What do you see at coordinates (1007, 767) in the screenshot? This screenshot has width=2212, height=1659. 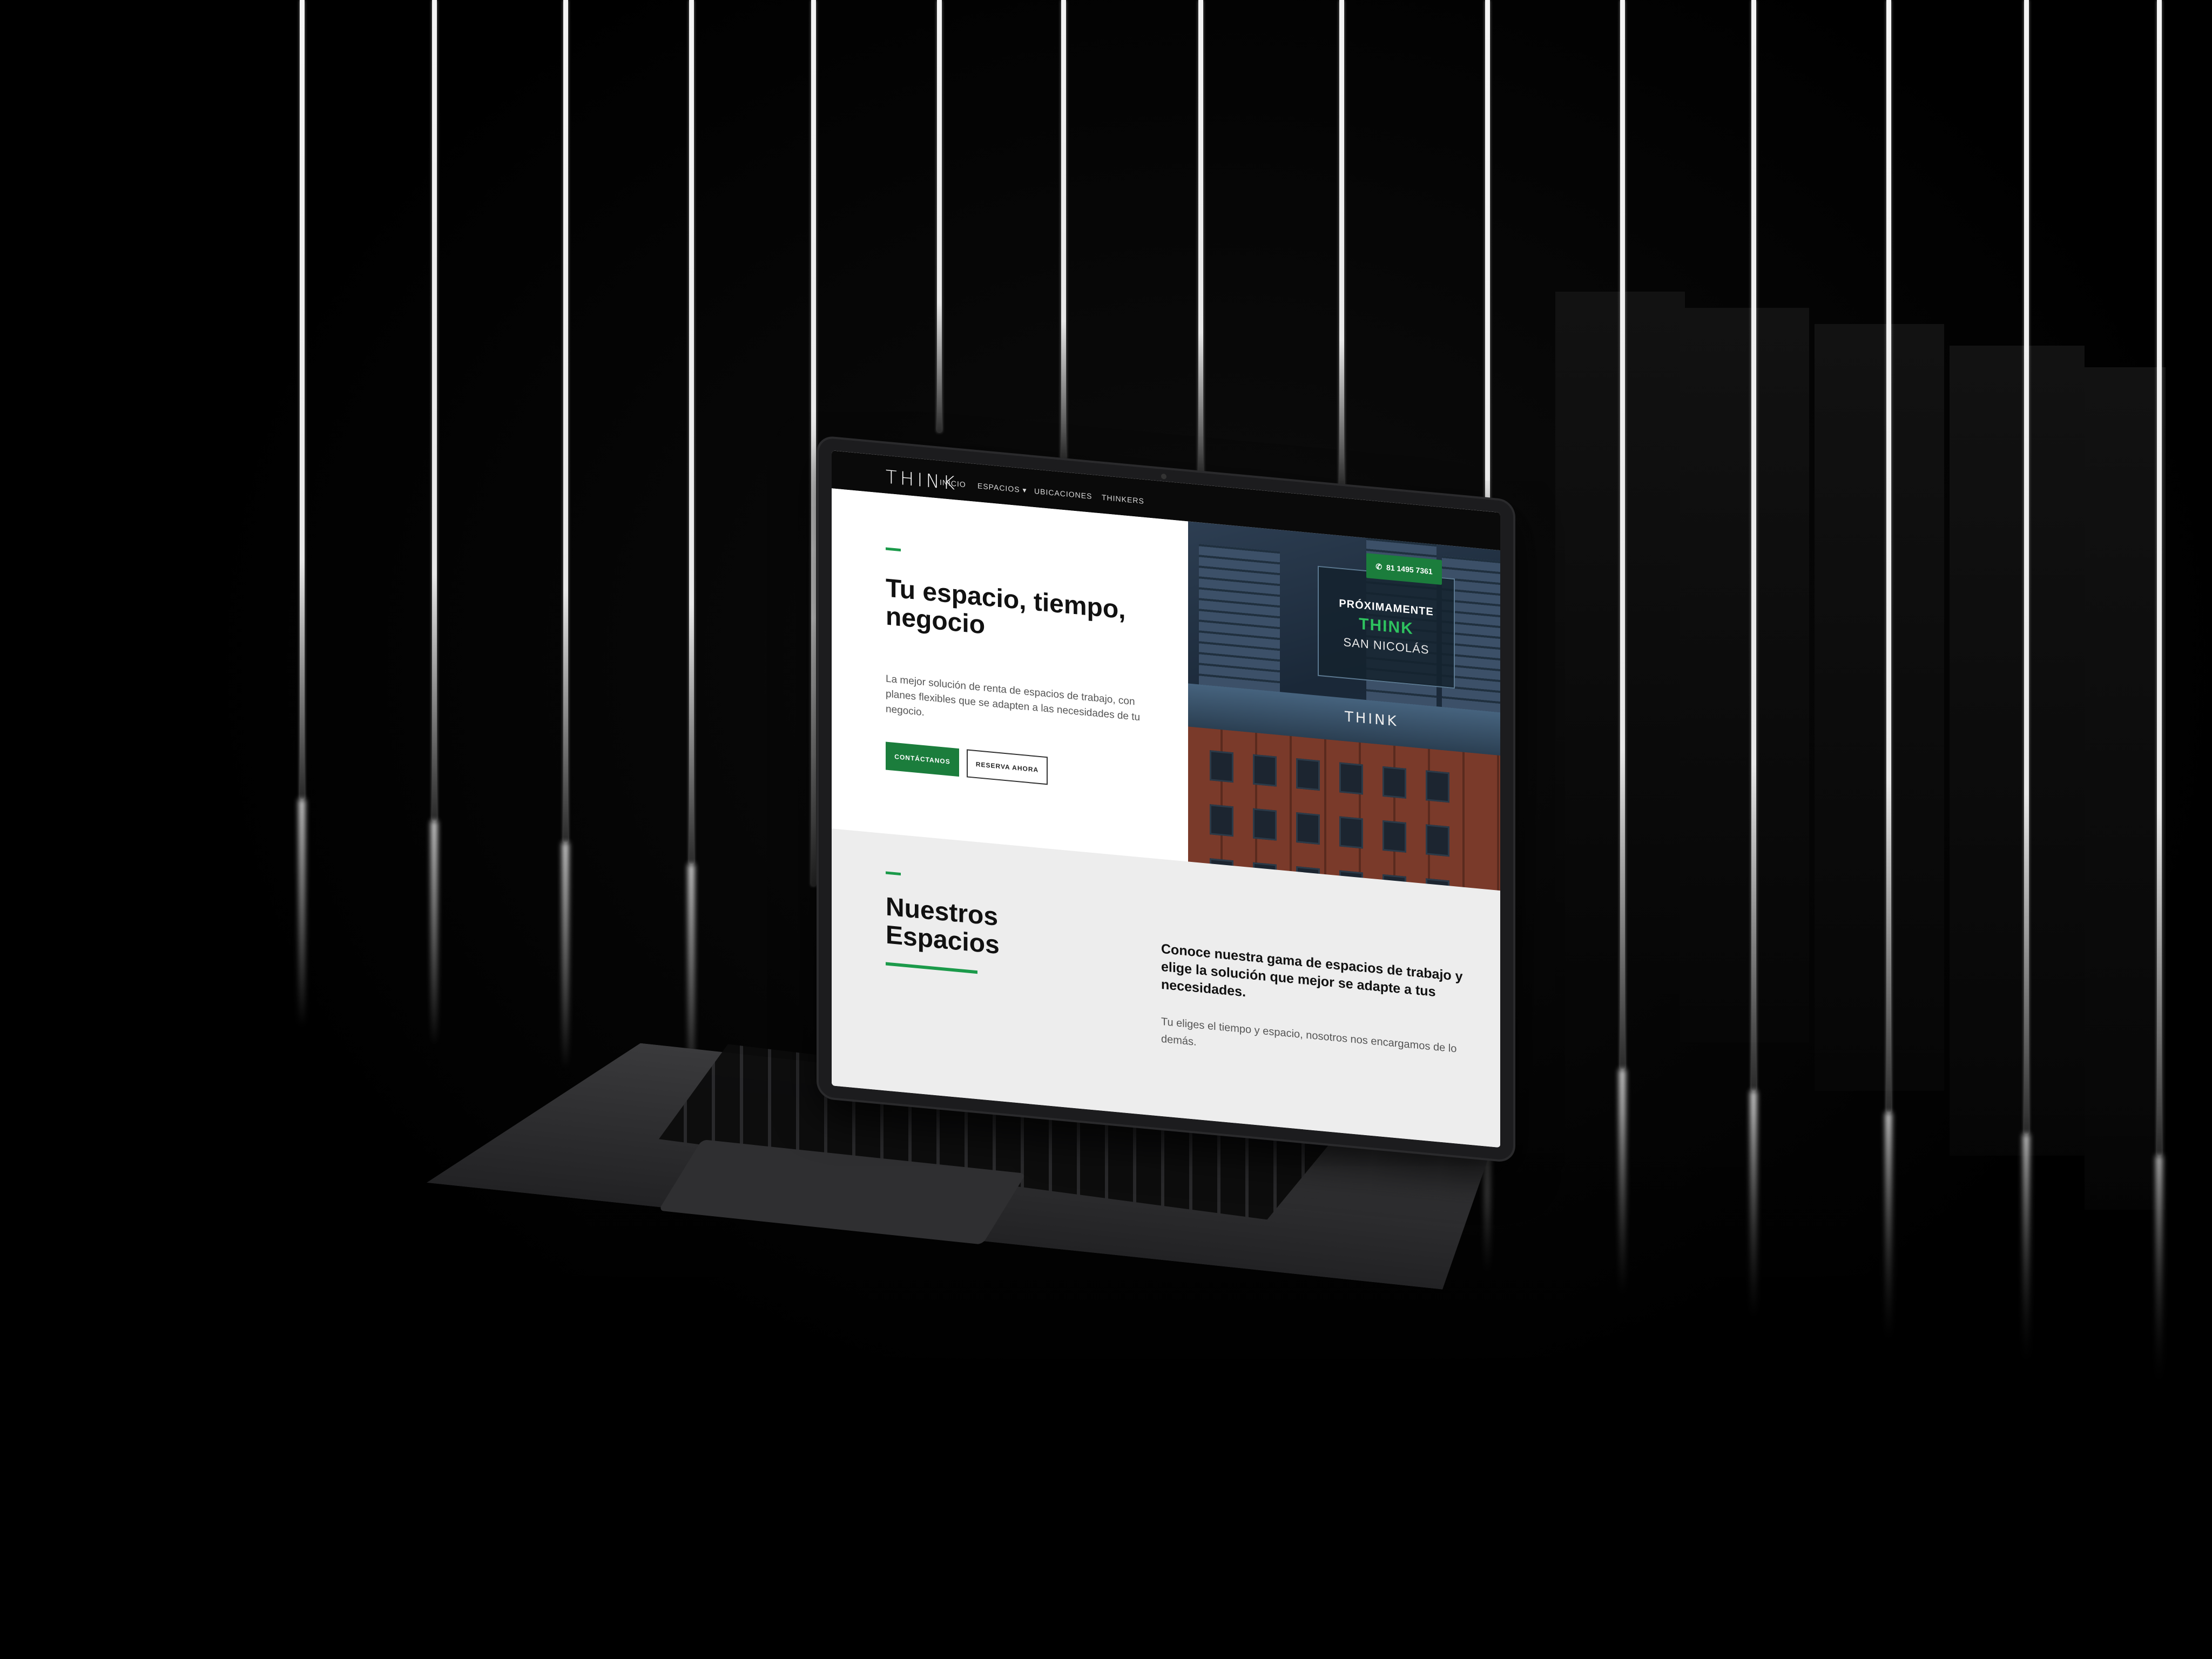 I see `reserve-button: RESERVA AHORA` at bounding box center [1007, 767].